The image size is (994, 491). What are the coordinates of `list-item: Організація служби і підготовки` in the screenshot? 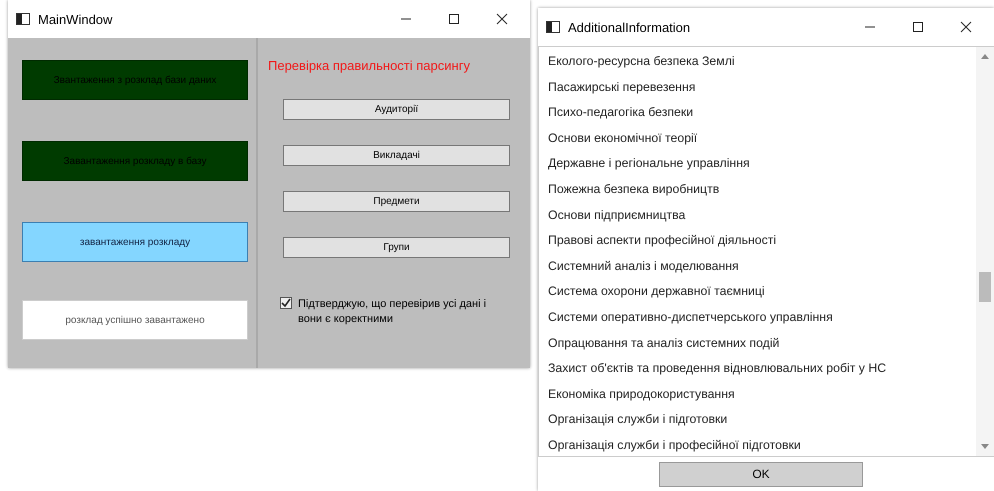 It's located at (757, 420).